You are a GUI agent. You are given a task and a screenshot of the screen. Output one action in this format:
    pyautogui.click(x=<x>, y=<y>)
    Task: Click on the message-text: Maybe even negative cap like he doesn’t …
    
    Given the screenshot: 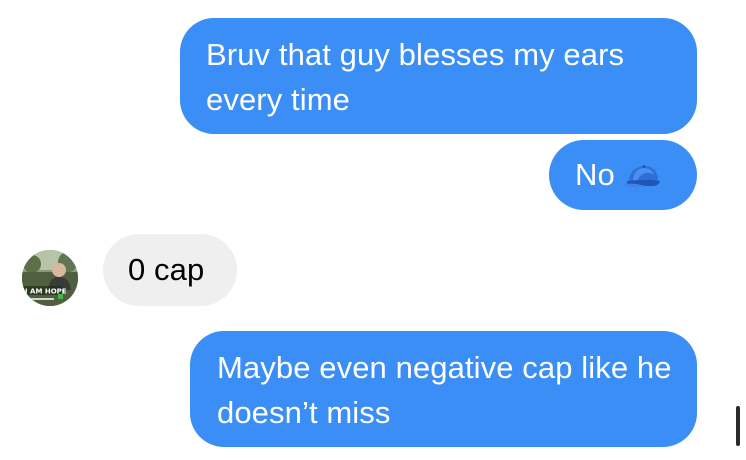 What is the action you would take?
    pyautogui.click(x=444, y=390)
    